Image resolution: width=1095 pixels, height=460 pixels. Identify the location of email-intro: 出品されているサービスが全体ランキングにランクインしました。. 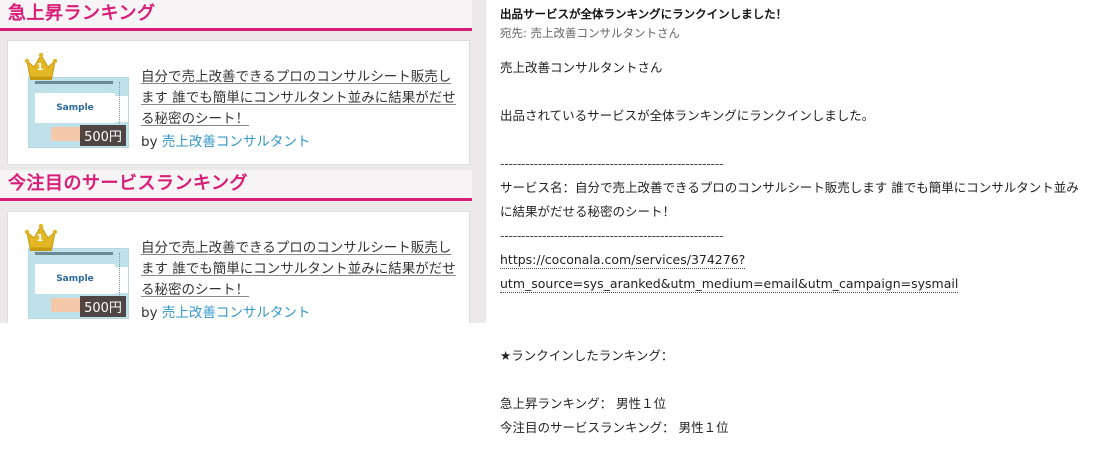
(687, 115).